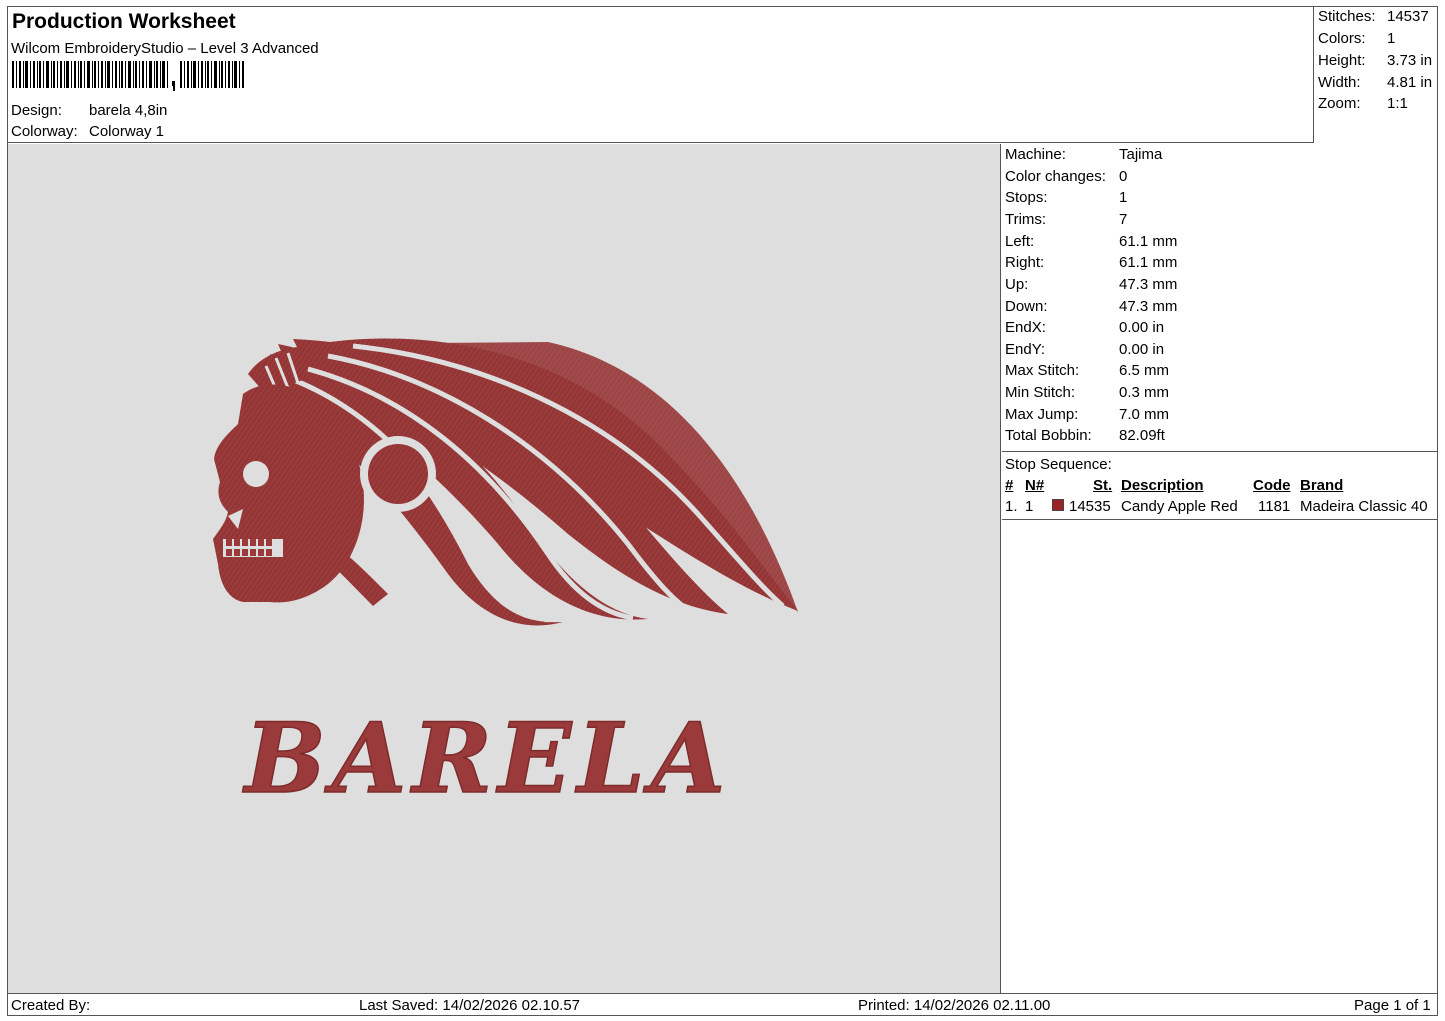 The image size is (1445, 1021). What do you see at coordinates (1058, 505) in the screenshot?
I see `thread-color-swatch` at bounding box center [1058, 505].